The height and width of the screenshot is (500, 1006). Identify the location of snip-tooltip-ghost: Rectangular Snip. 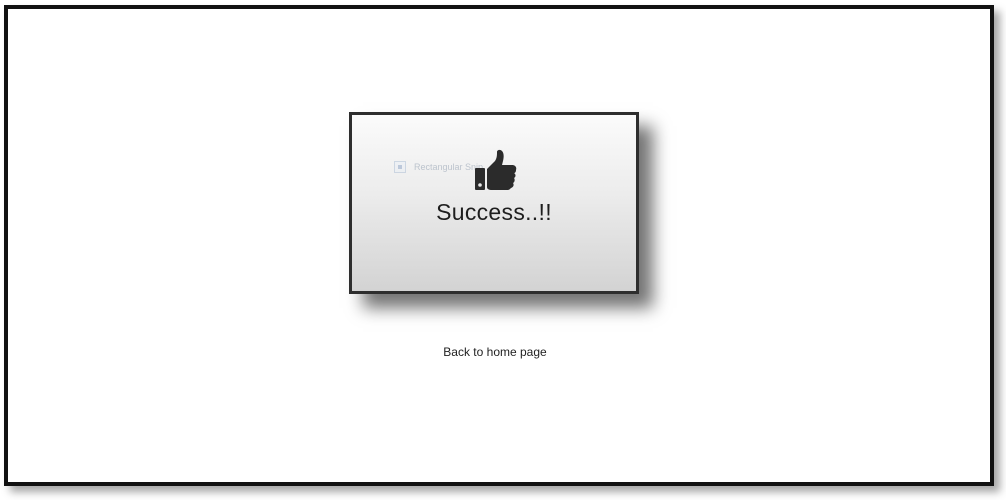
(438, 167).